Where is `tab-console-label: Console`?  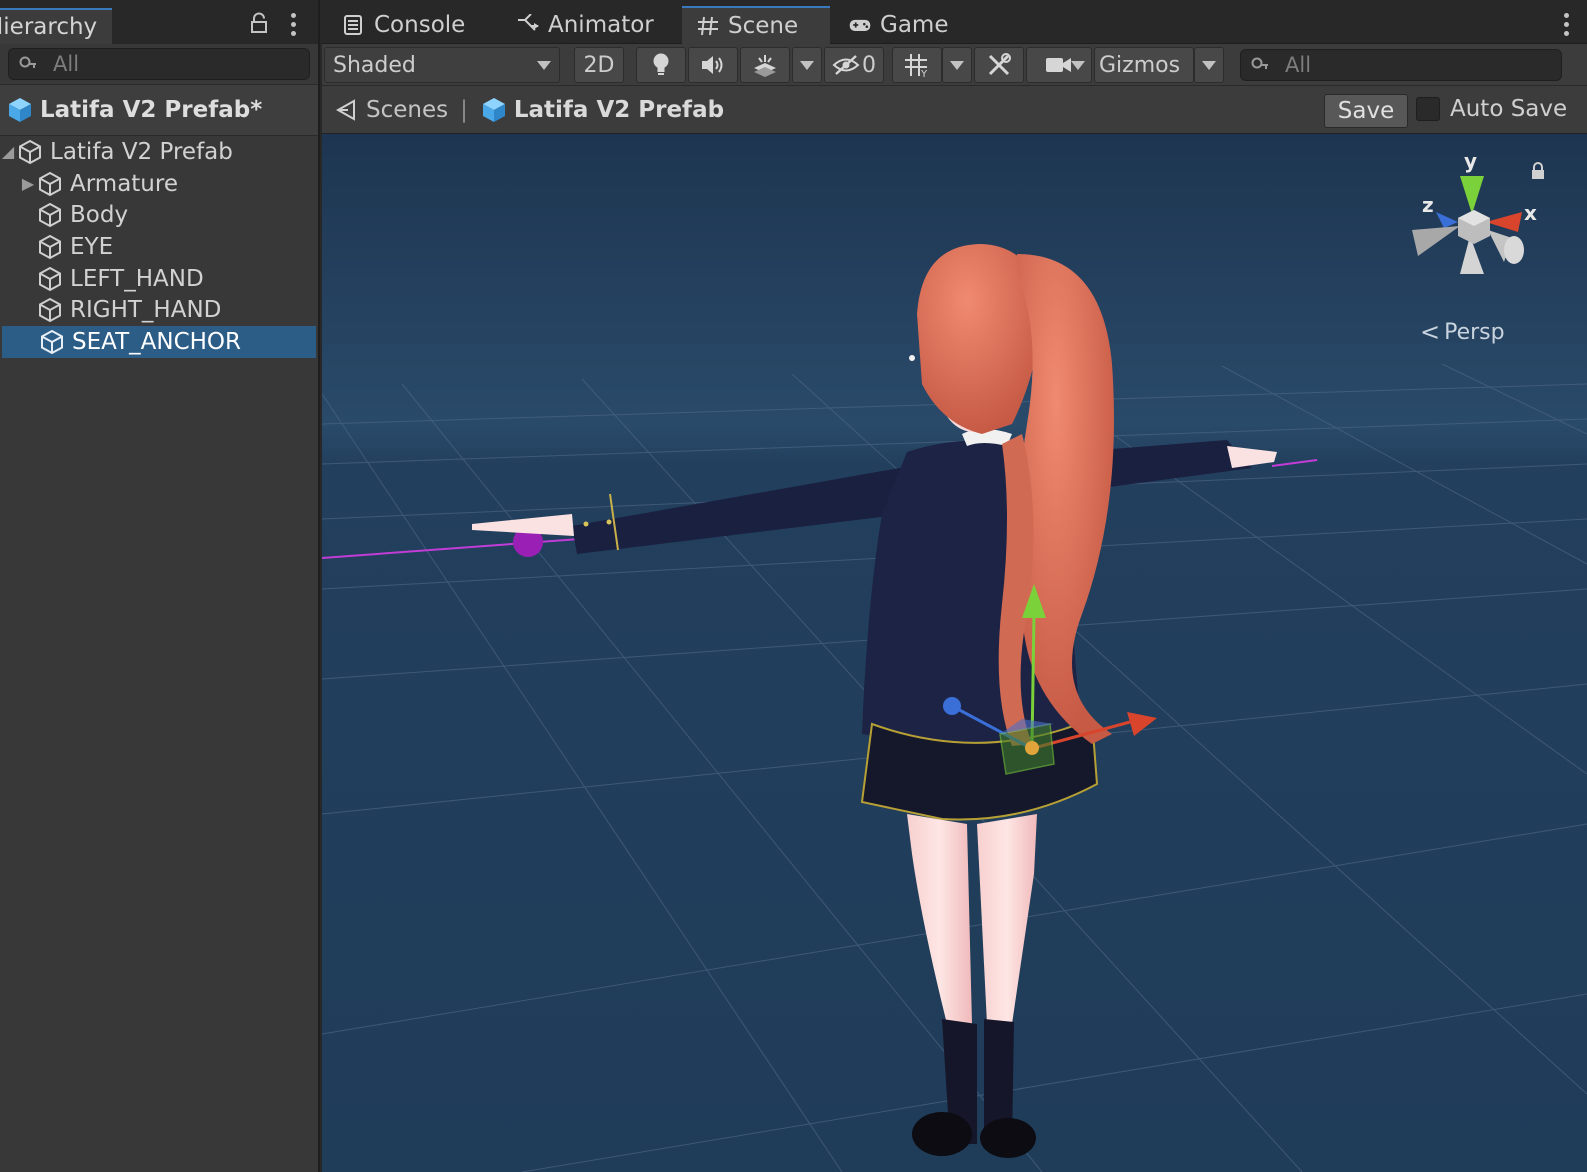 tab-console-label: Console is located at coordinates (420, 25).